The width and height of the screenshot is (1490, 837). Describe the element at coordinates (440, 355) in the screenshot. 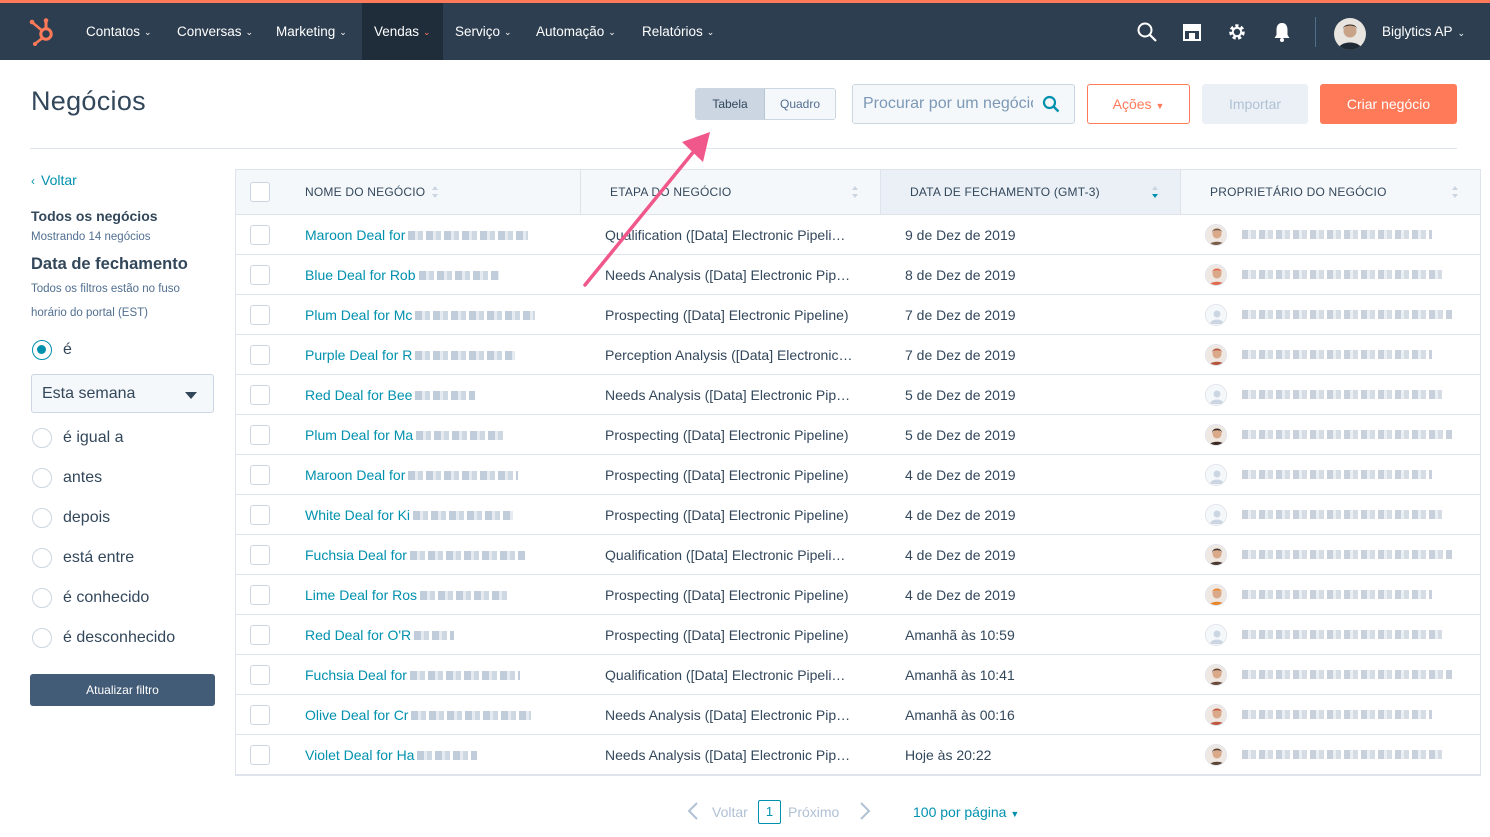

I see `deal-name-link: Purple Deal for R` at that location.